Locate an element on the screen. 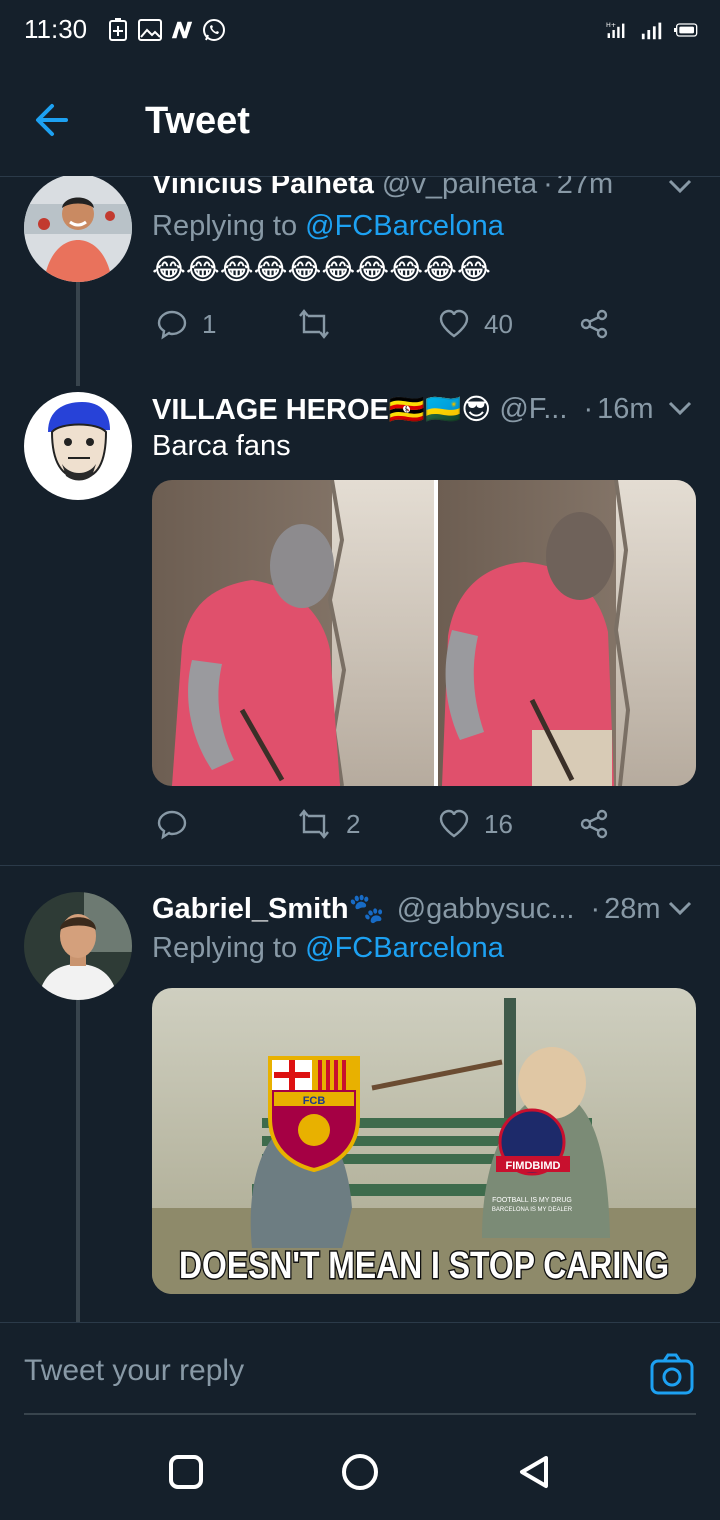  tweet-header: VILLAGE HEROE🇺🇬🇷🇼😎 @F... · 16m is located at coordinates (403, 409).